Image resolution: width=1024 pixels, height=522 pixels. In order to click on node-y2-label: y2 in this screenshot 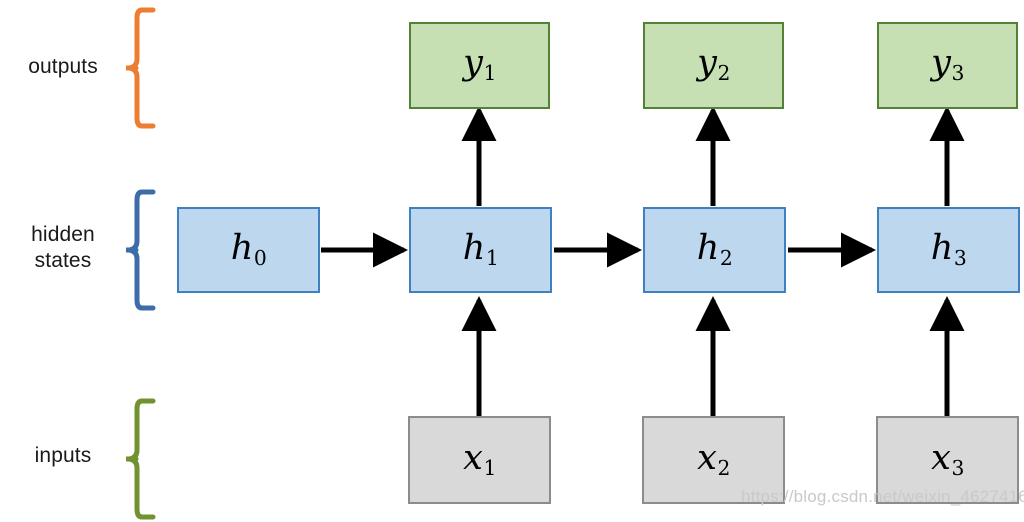, I will do `click(714, 64)`.